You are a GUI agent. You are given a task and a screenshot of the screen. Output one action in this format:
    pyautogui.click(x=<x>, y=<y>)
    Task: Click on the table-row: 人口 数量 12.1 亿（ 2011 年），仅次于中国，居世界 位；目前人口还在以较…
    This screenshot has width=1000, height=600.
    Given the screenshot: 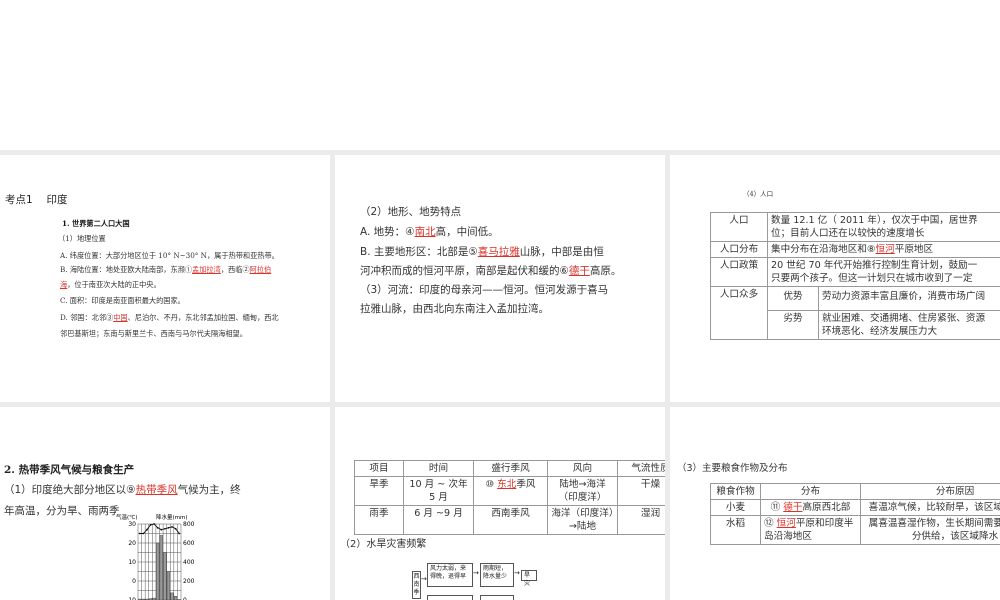 What is the action you would take?
    pyautogui.click(x=855, y=227)
    